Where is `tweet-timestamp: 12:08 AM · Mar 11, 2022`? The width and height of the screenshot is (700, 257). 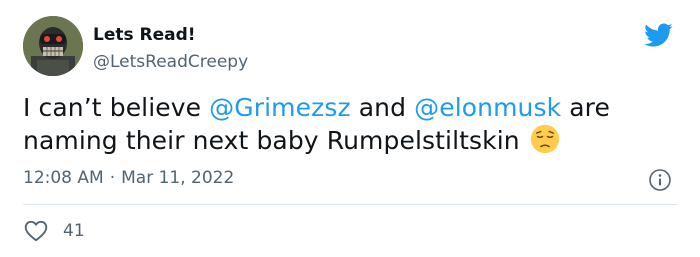 tweet-timestamp: 12:08 AM · Mar 11, 2022 is located at coordinates (128, 178).